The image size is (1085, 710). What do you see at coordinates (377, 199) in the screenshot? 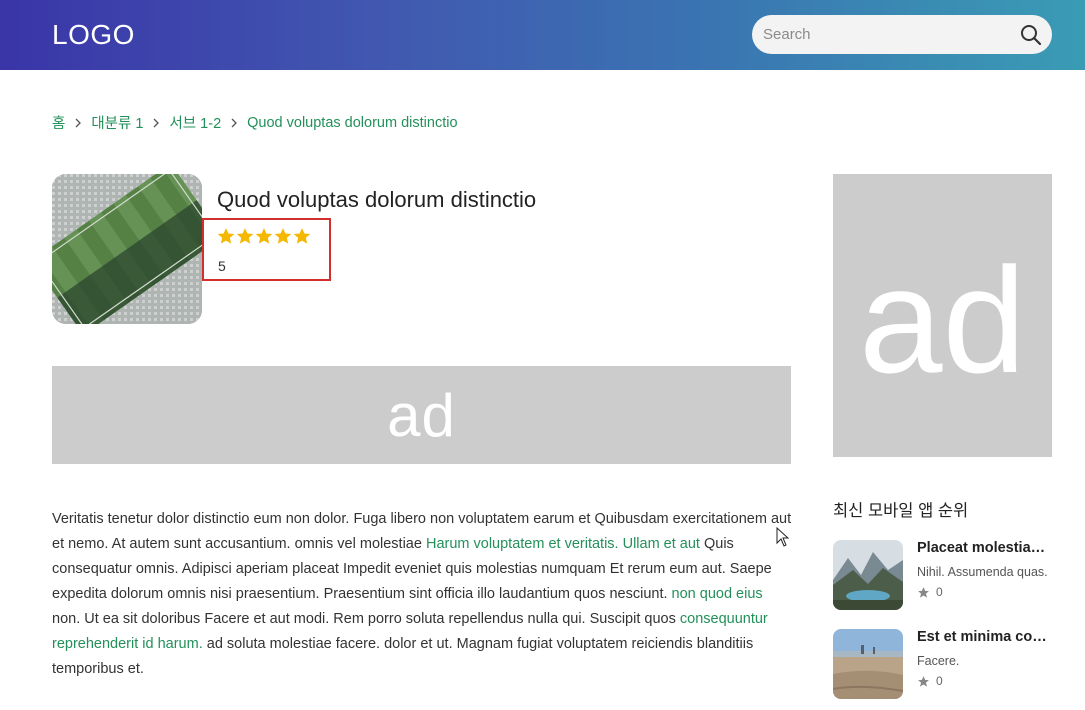
I see `product-title: Quod voluptas dolorum distinctio` at bounding box center [377, 199].